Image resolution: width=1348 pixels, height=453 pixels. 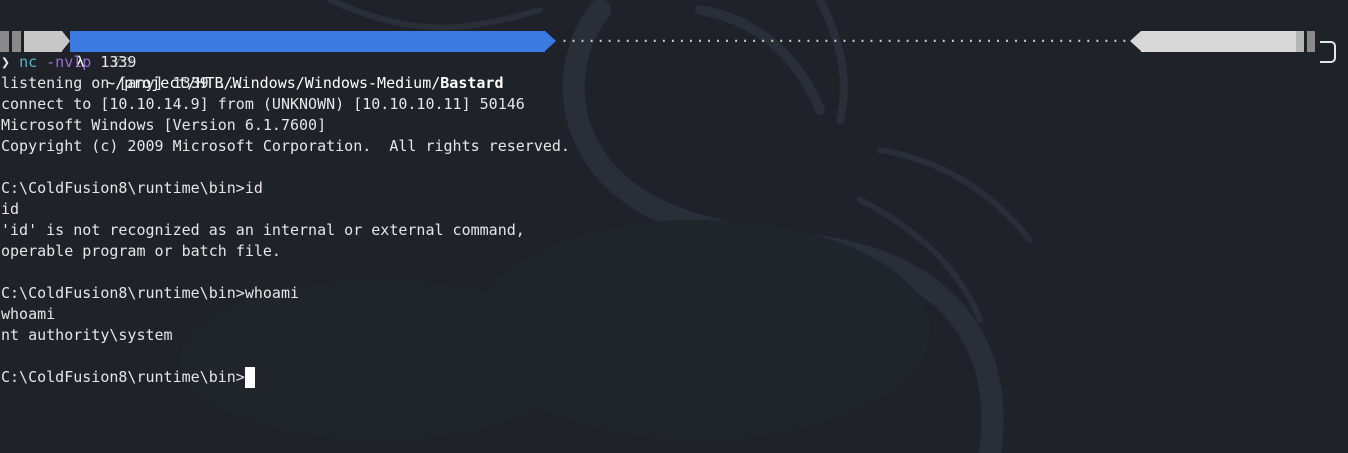 I want to click on text-cursor, so click(x=249, y=377).